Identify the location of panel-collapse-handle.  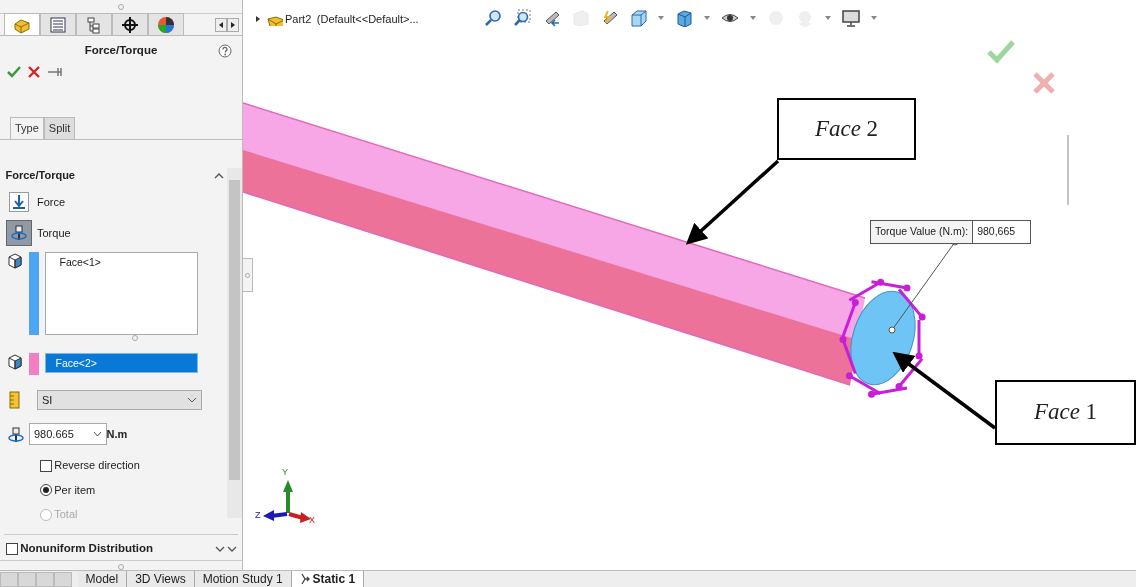
(248, 275).